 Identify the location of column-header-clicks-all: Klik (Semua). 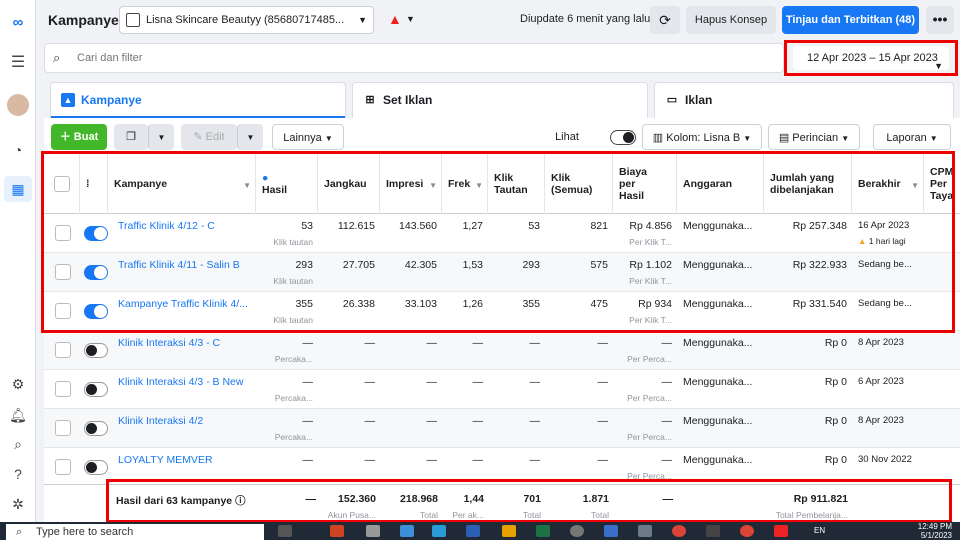
(579, 184).